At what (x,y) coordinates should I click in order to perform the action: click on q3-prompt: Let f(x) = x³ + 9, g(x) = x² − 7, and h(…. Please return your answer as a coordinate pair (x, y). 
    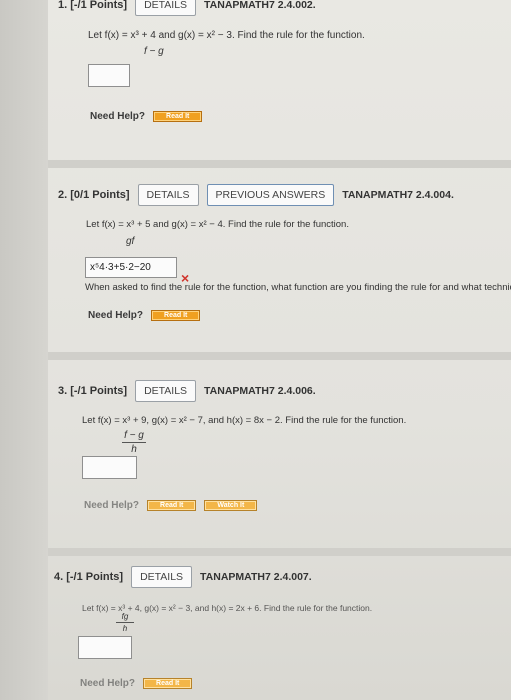
    Looking at the image, I should click on (244, 420).